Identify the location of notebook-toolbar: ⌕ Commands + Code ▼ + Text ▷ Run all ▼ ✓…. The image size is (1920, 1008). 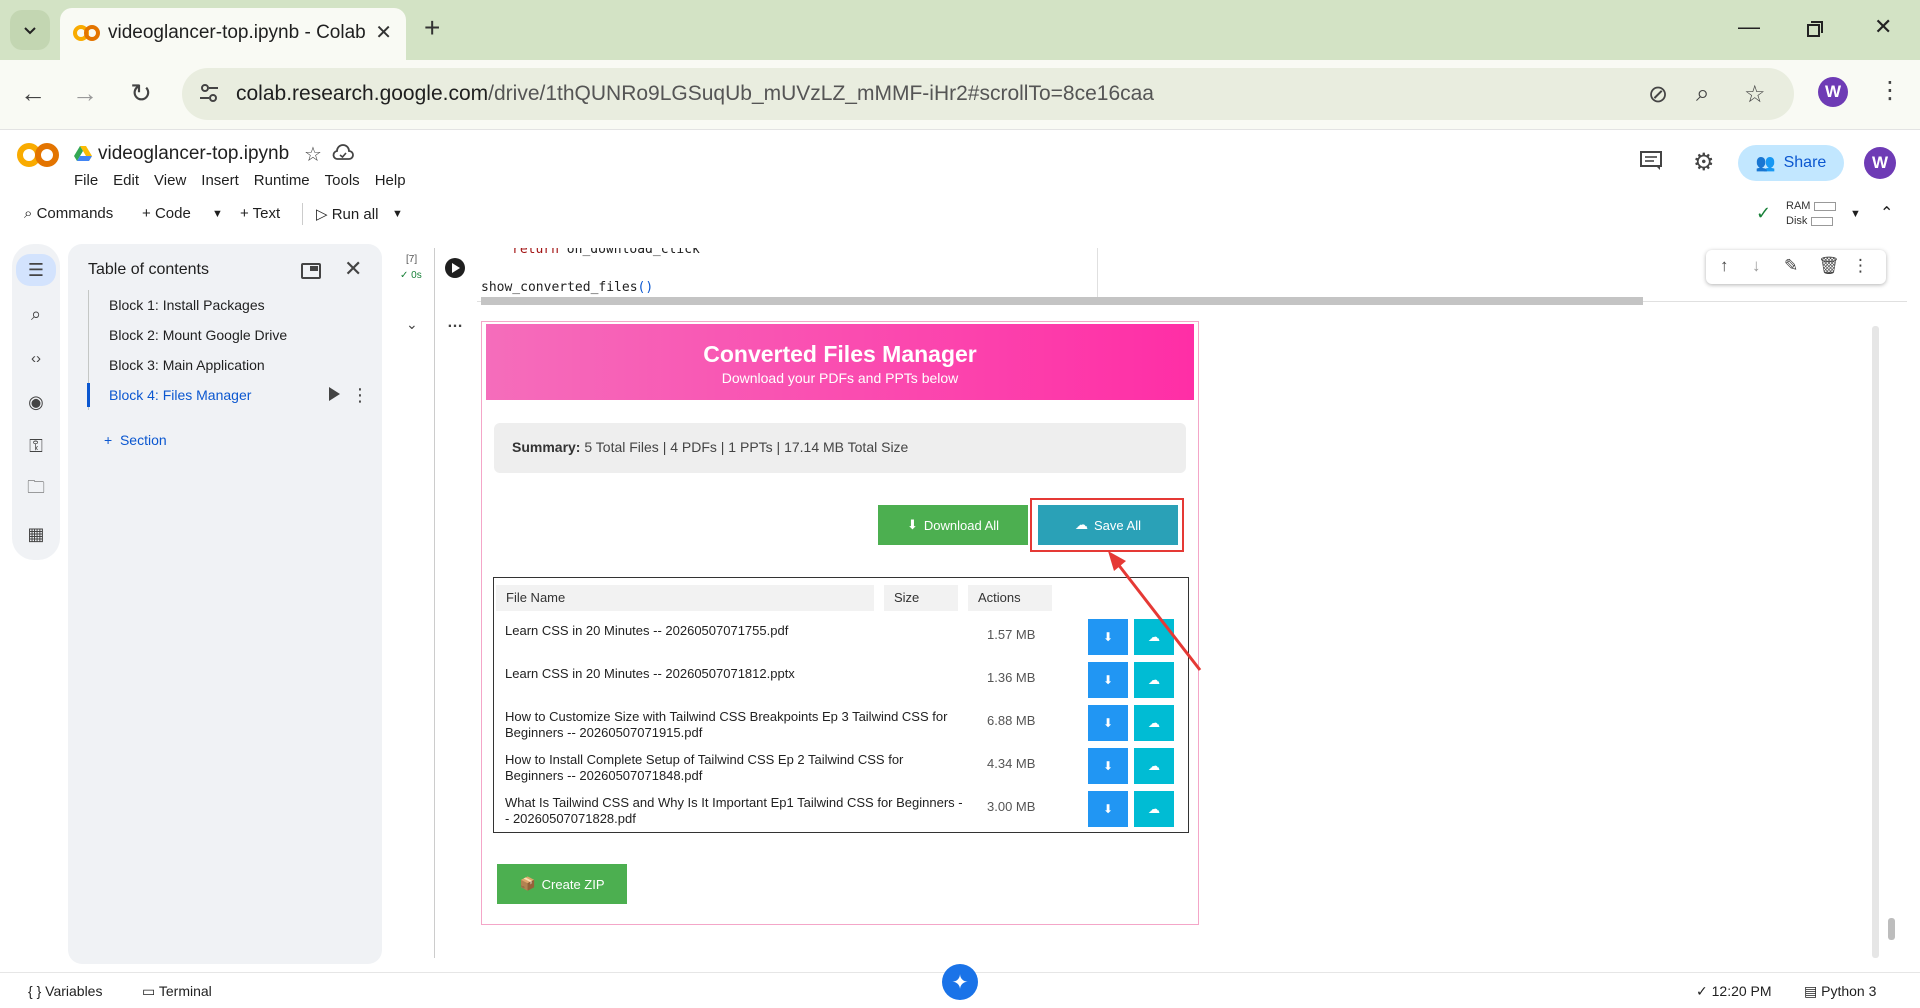
(960, 214).